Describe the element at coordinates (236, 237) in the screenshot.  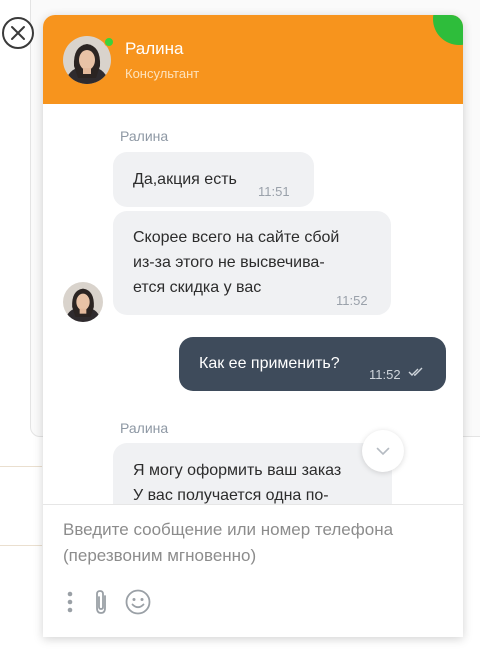
I see `message-text: Скорее всего на сайте сбой` at that location.